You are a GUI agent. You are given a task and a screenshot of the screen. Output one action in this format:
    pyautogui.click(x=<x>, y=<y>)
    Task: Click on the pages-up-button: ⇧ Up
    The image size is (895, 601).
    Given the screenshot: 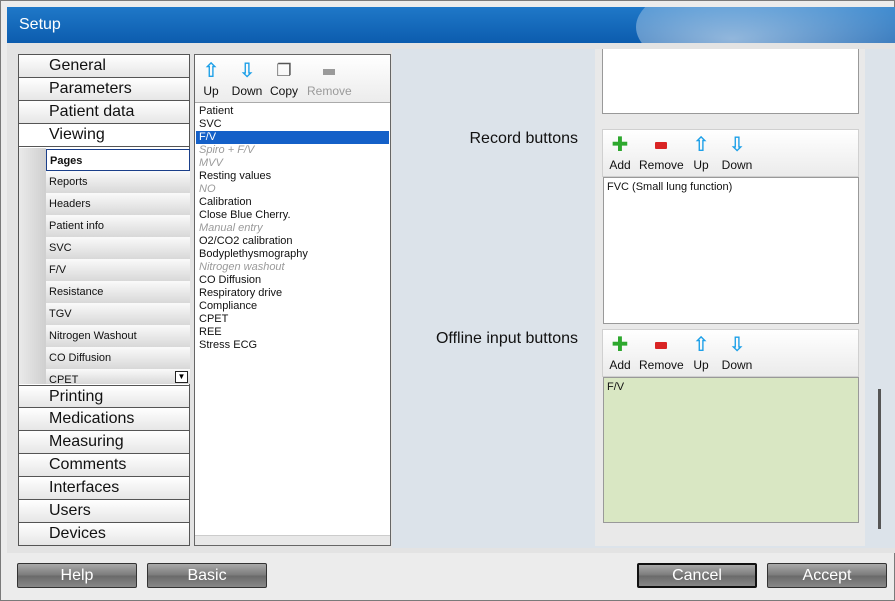 What is the action you would take?
    pyautogui.click(x=211, y=78)
    